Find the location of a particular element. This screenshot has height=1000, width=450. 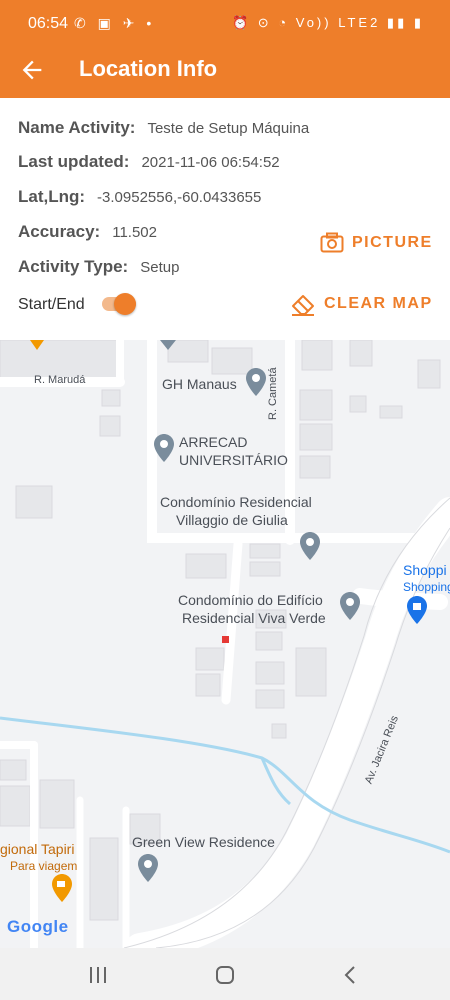

poi-villaggio-line2: Villaggio de Giulia is located at coordinates (232, 520).